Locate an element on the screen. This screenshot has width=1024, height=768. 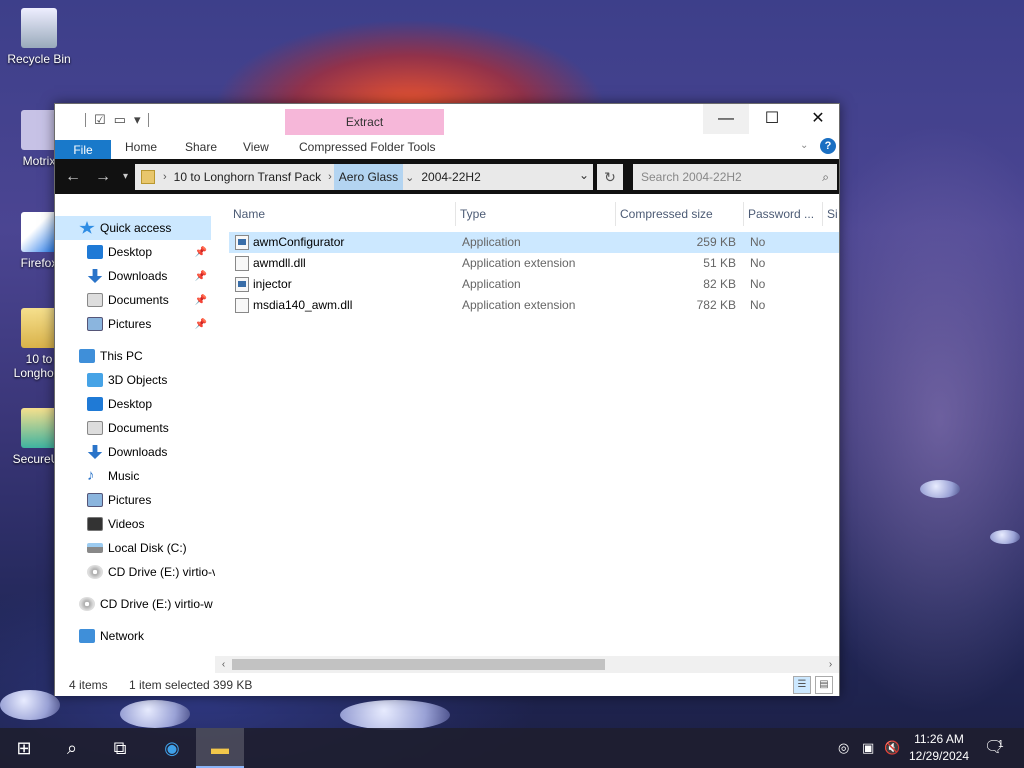
recycle-bin-icon is located at coordinates (39, 28).